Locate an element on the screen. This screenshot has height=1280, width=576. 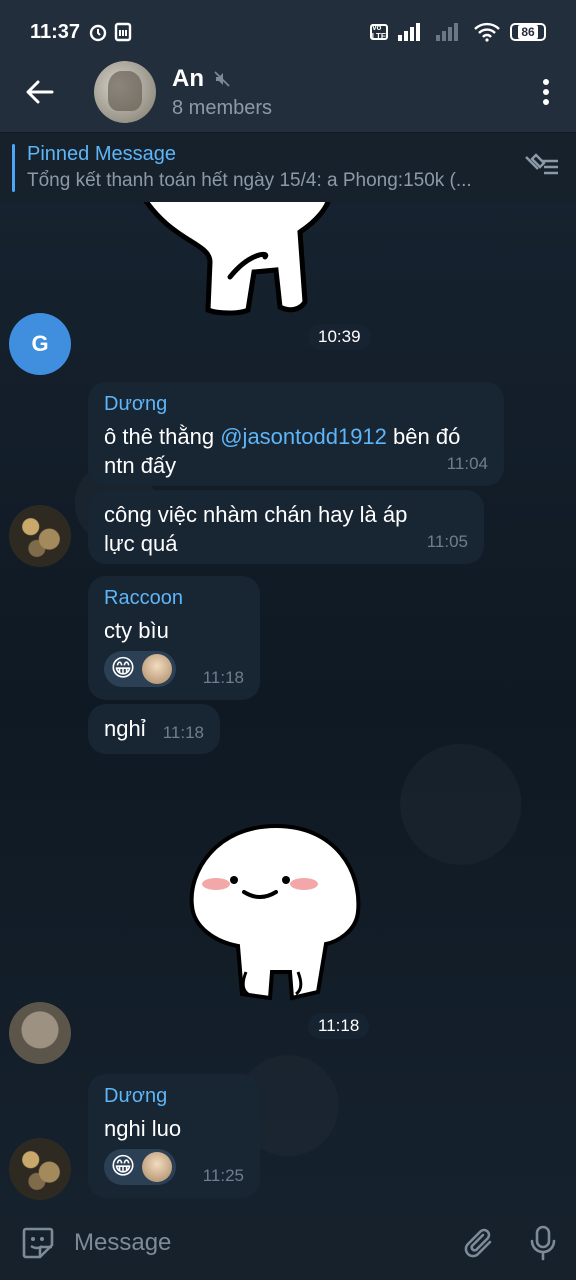
avatar-letter: G is located at coordinates (40, 343).